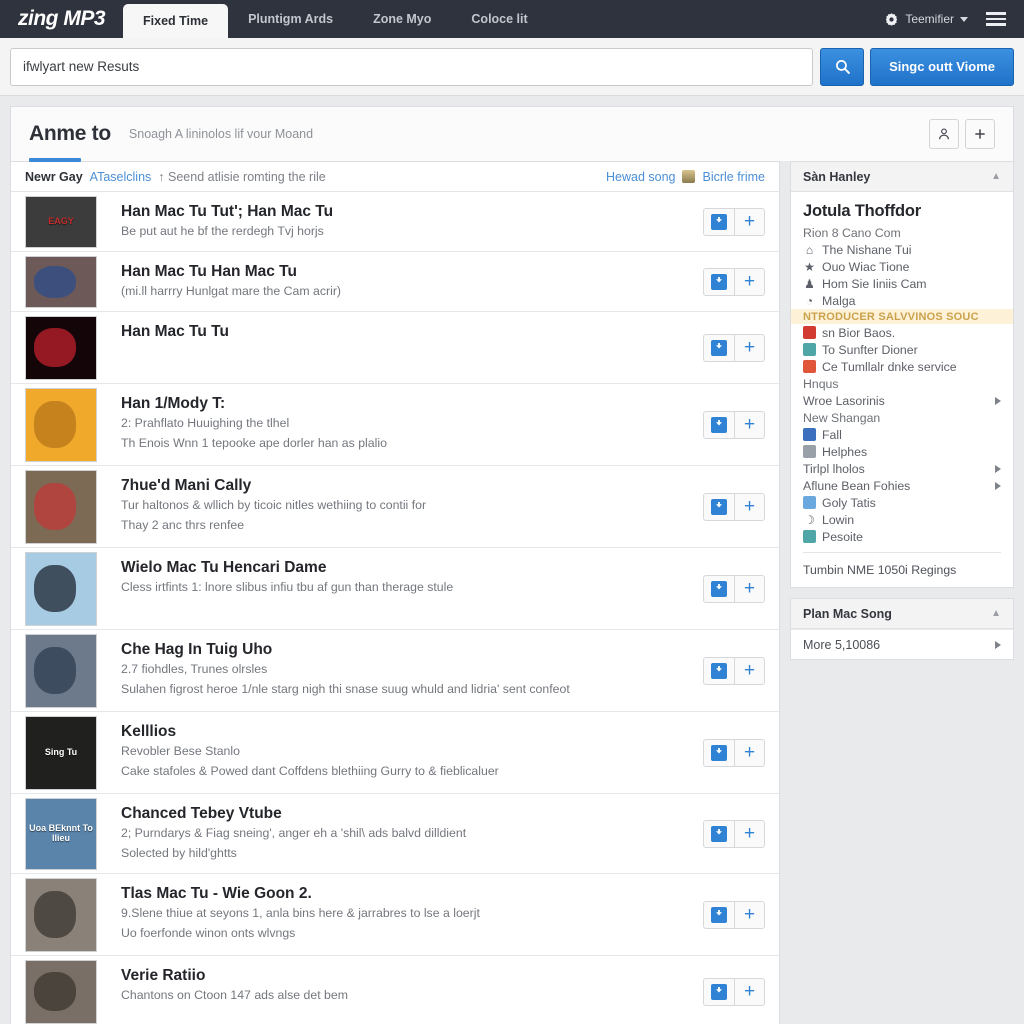 This screenshot has width=1024, height=1024. What do you see at coordinates (402, 19) in the screenshot?
I see `nav-tab-zone-myo: Zone Myo` at bounding box center [402, 19].